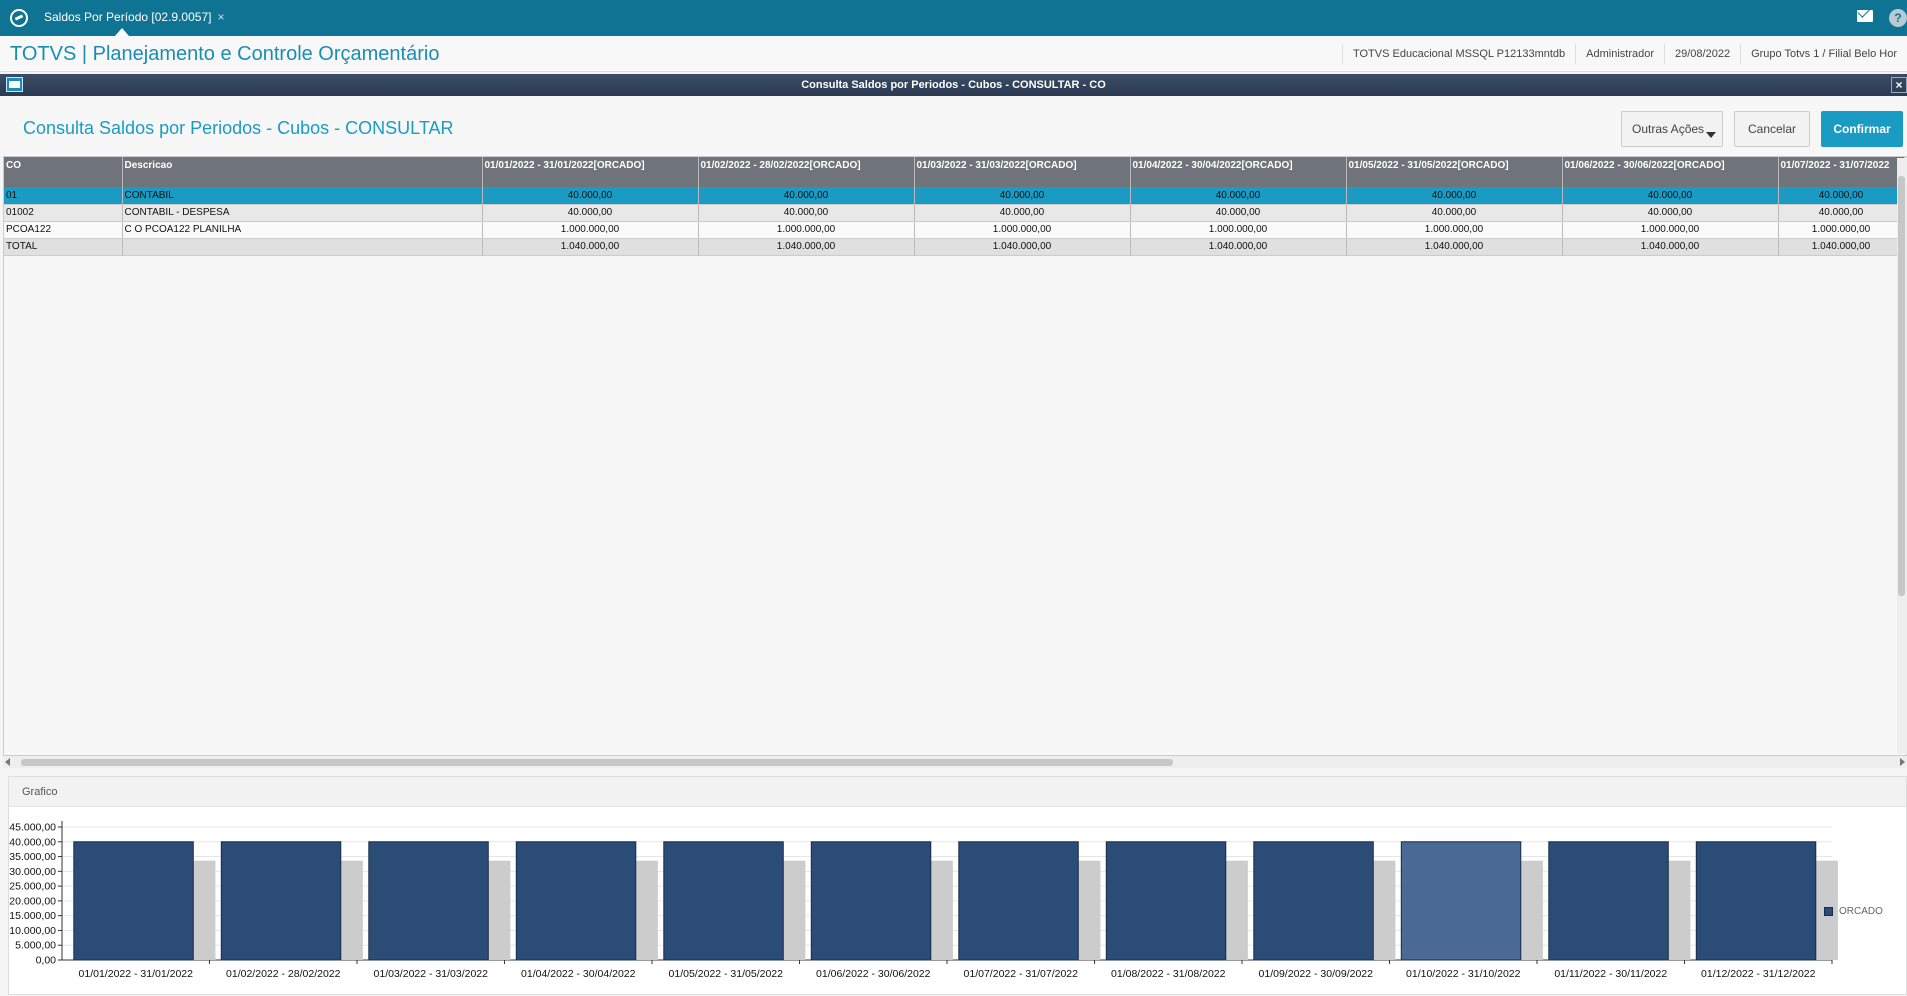  I want to click on column-header: 01/02/2022 - 28/02/2022[ORCADO], so click(806, 172).